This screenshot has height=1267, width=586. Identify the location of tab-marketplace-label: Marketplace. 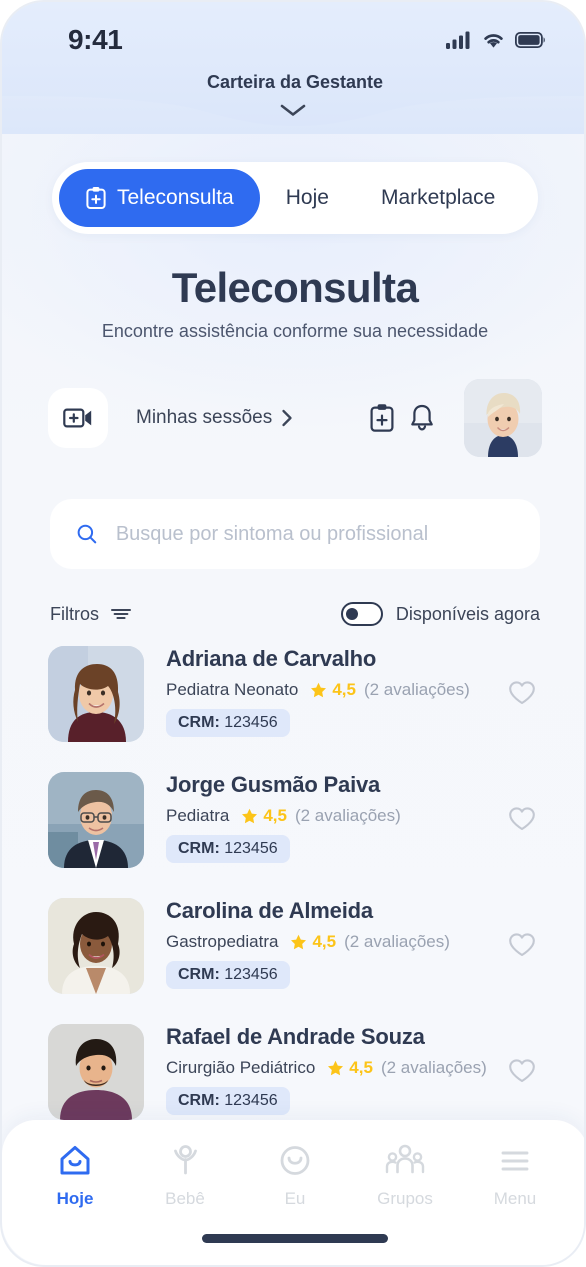
(438, 197).